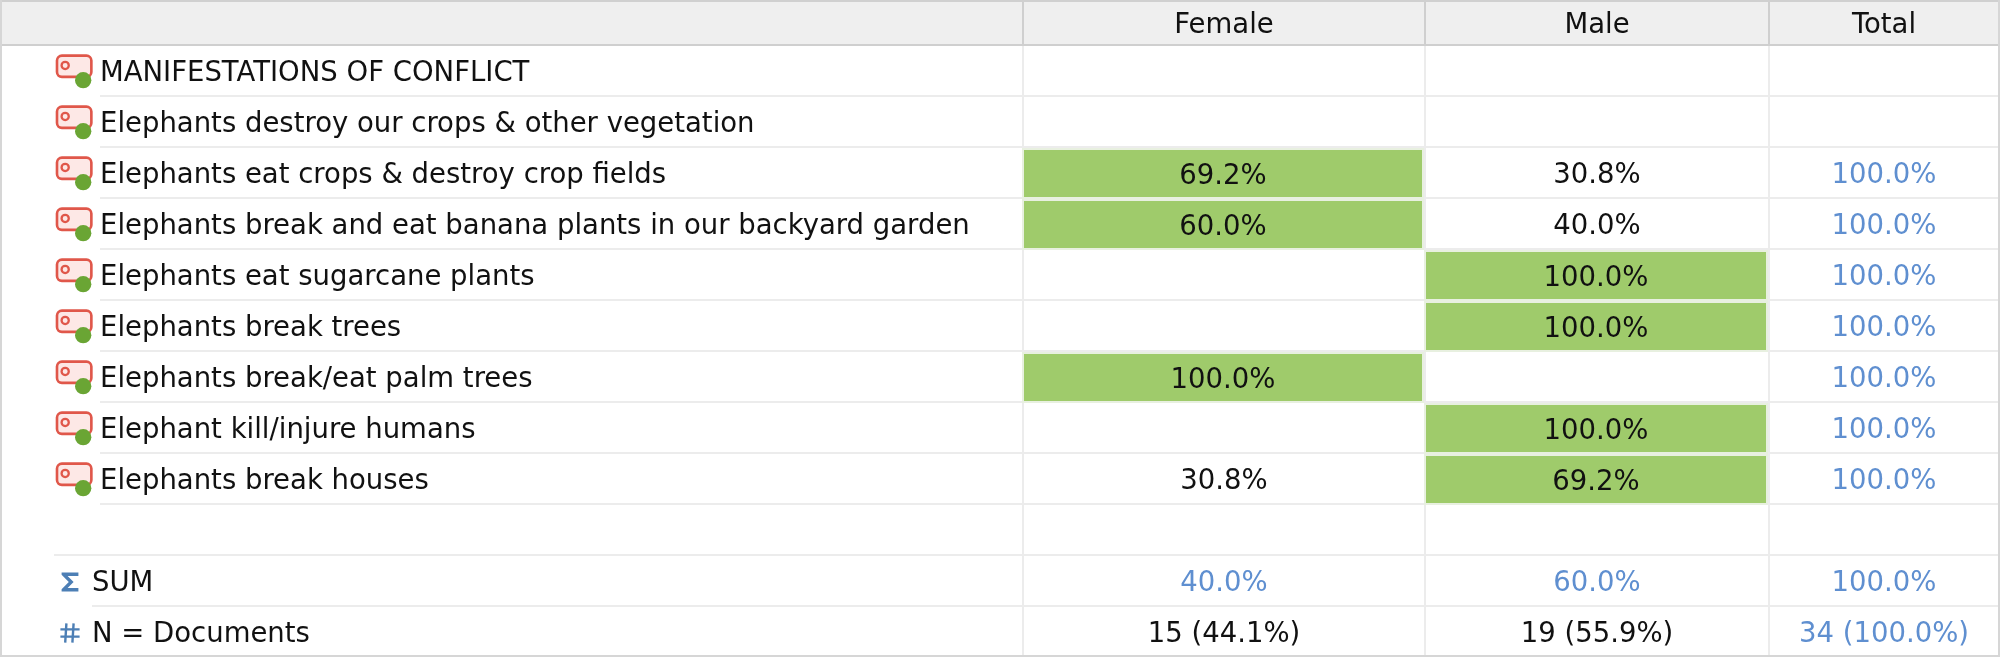 Image resolution: width=2000 pixels, height=657 pixels. Describe the element at coordinates (561, 479) in the screenshot. I see `code-label: Elephants break houses` at that location.